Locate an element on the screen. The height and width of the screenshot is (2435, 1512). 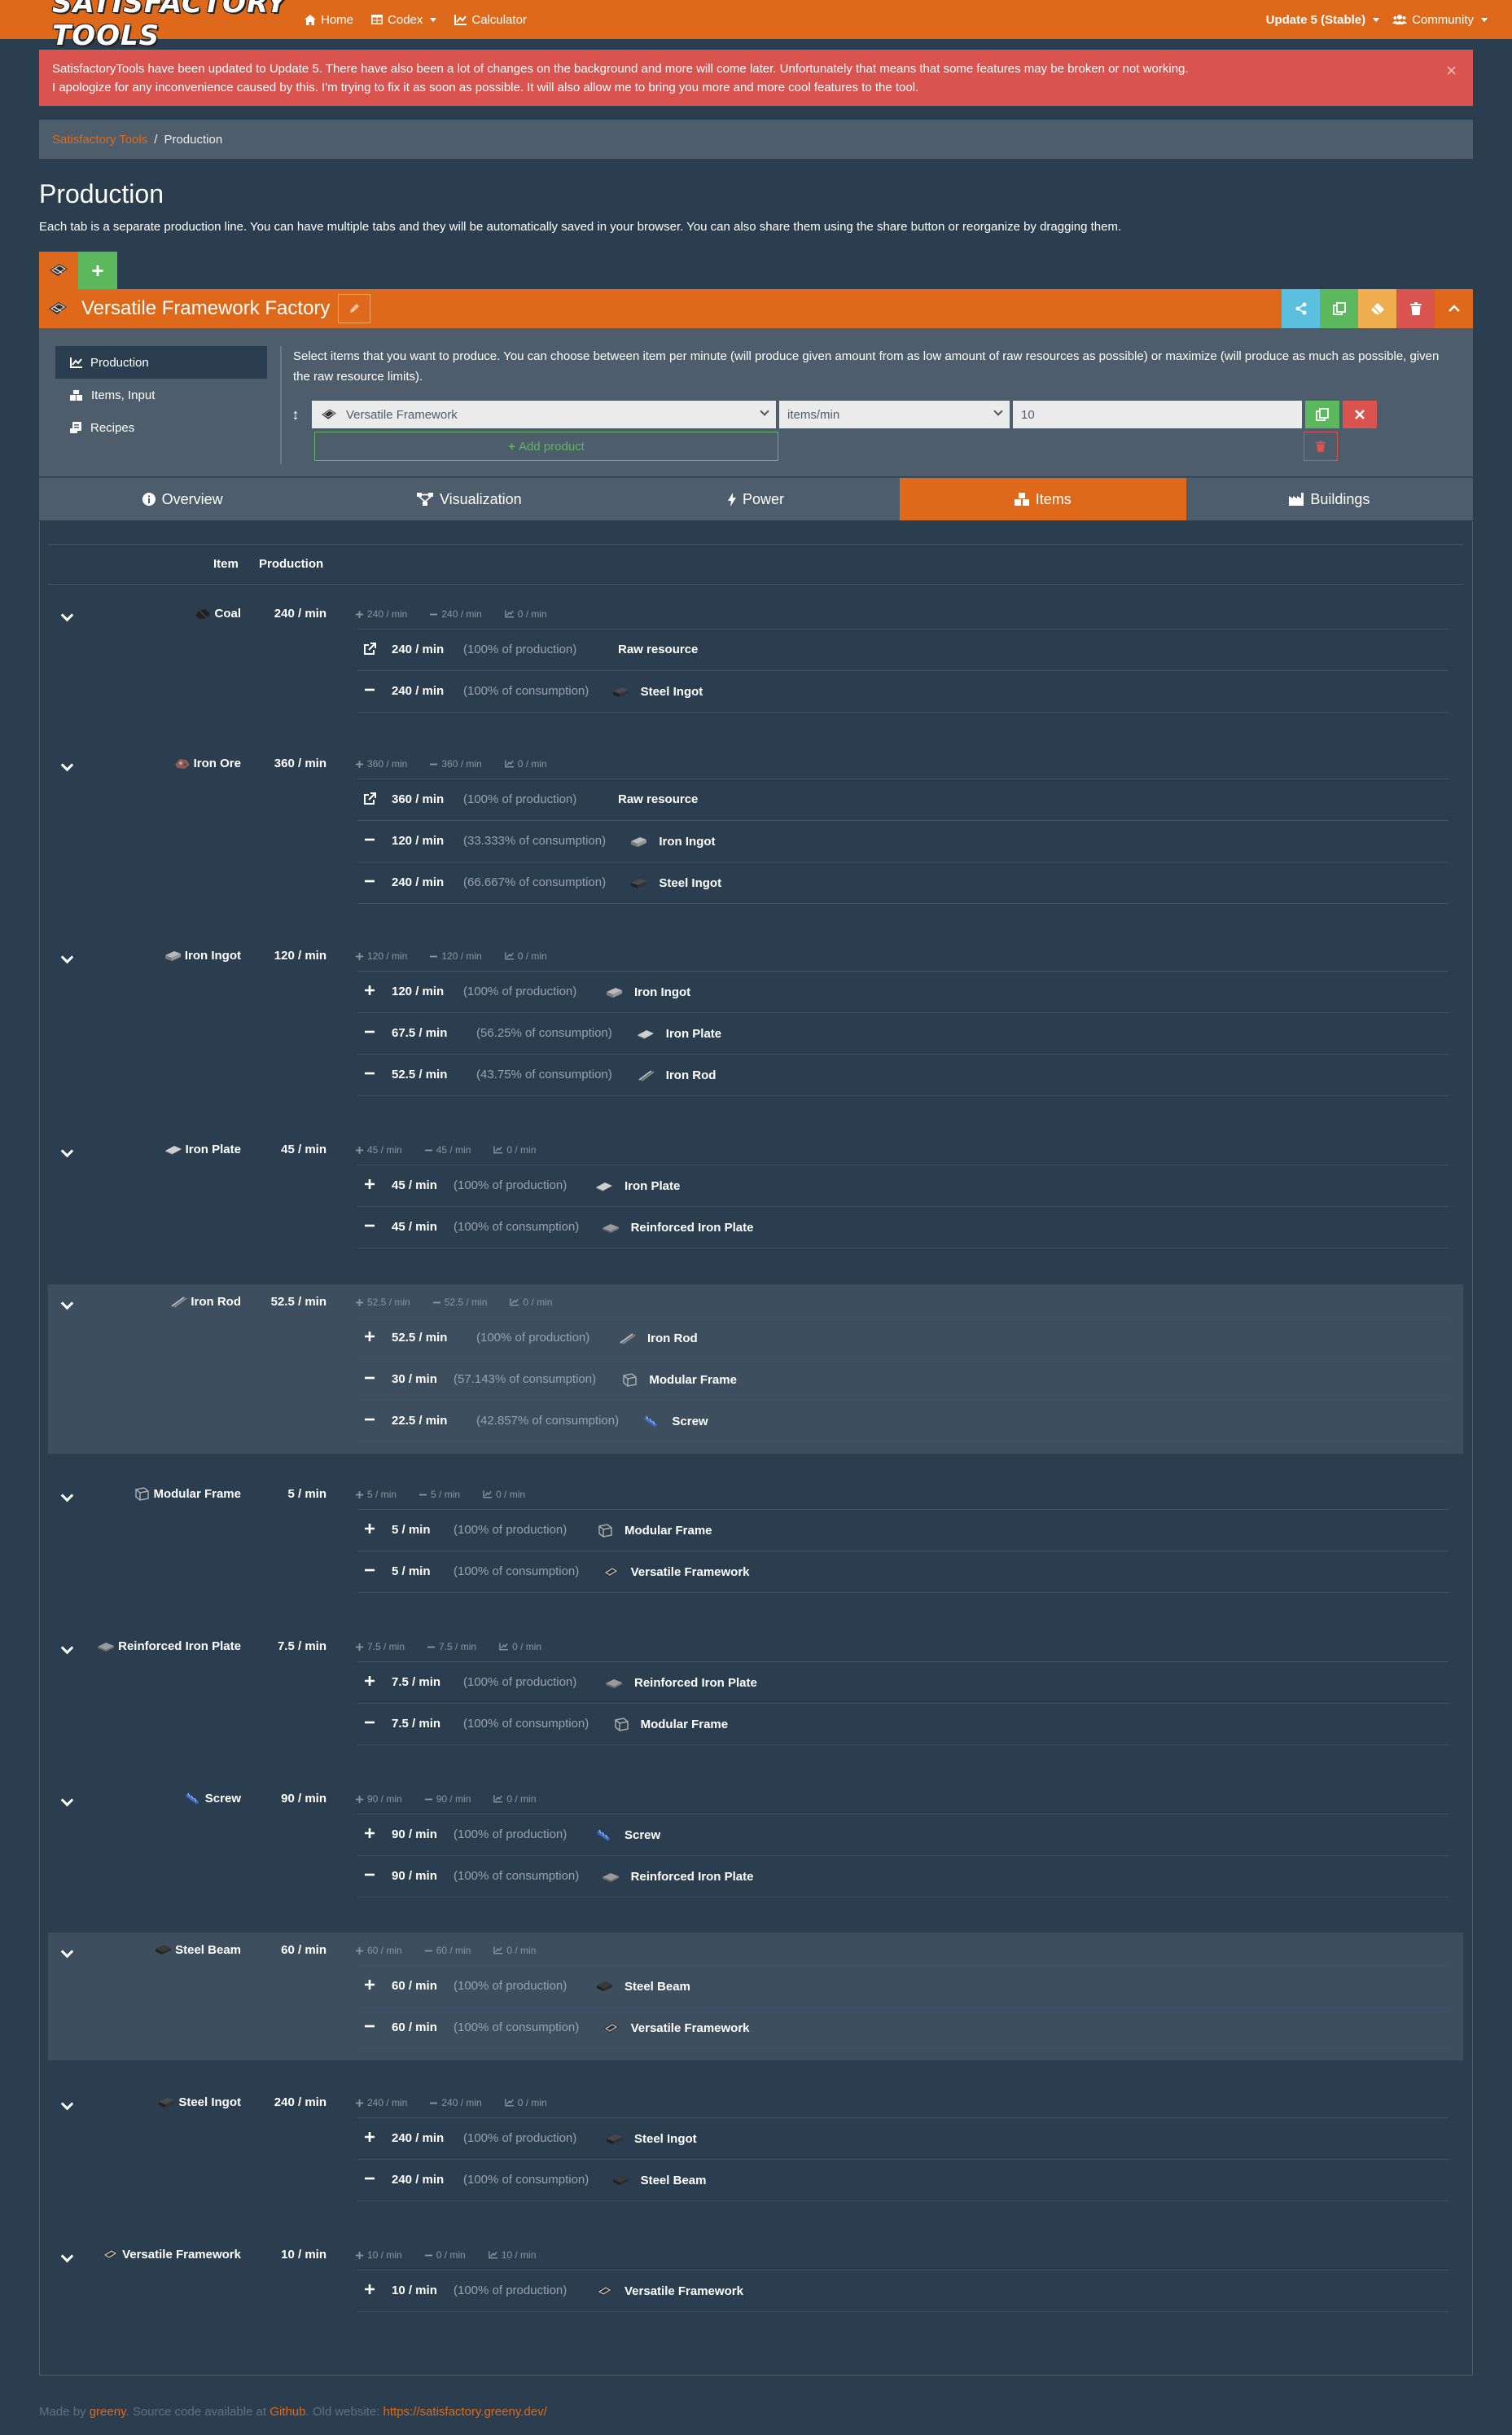
chart-icon is located at coordinates (509, 956).